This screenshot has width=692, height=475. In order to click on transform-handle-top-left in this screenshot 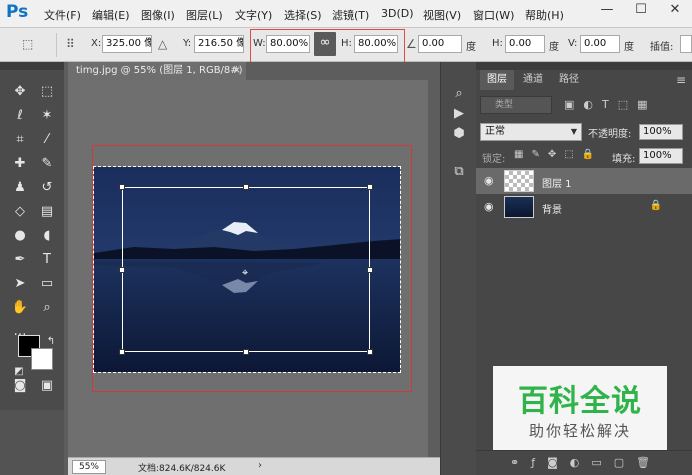, I will do `click(122, 187)`.